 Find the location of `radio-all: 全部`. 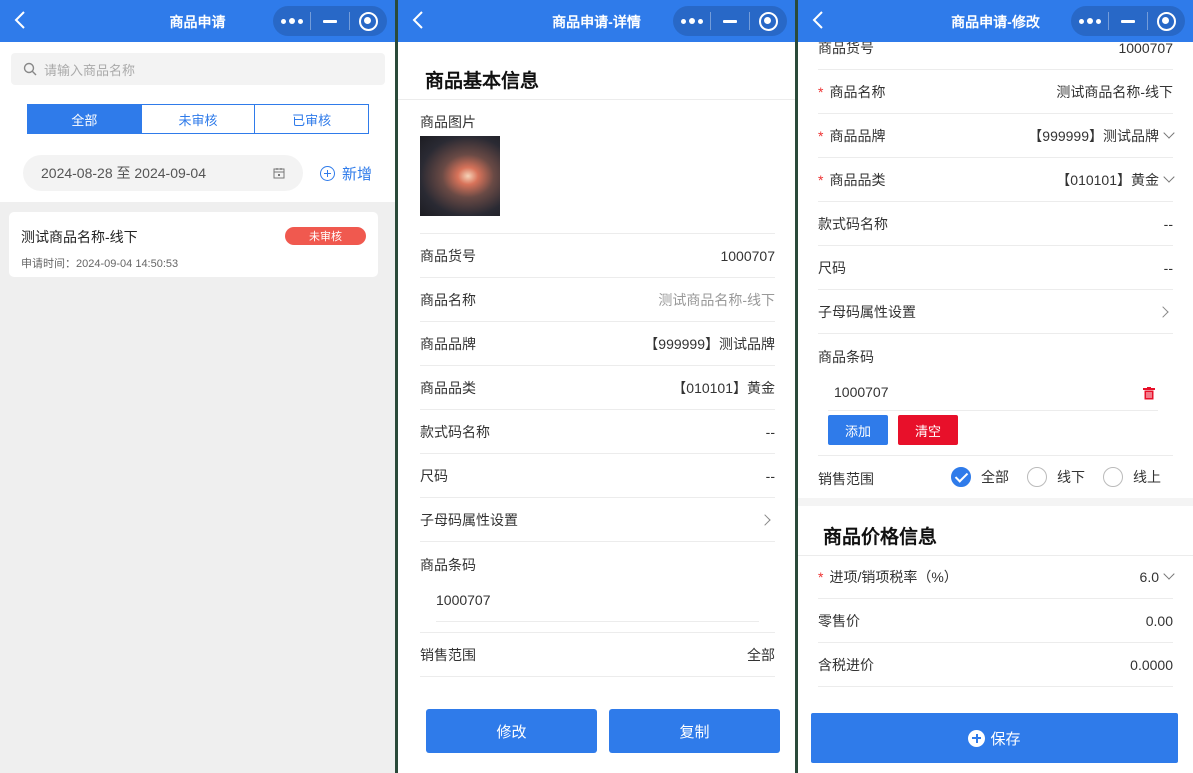

radio-all: 全部 is located at coordinates (980, 477).